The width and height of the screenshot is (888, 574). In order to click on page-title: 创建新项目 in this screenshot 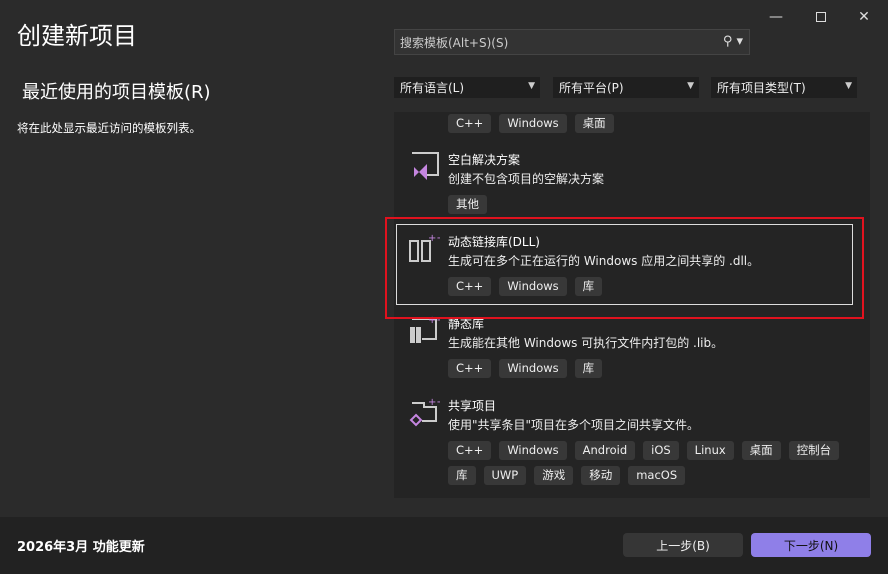, I will do `click(77, 36)`.